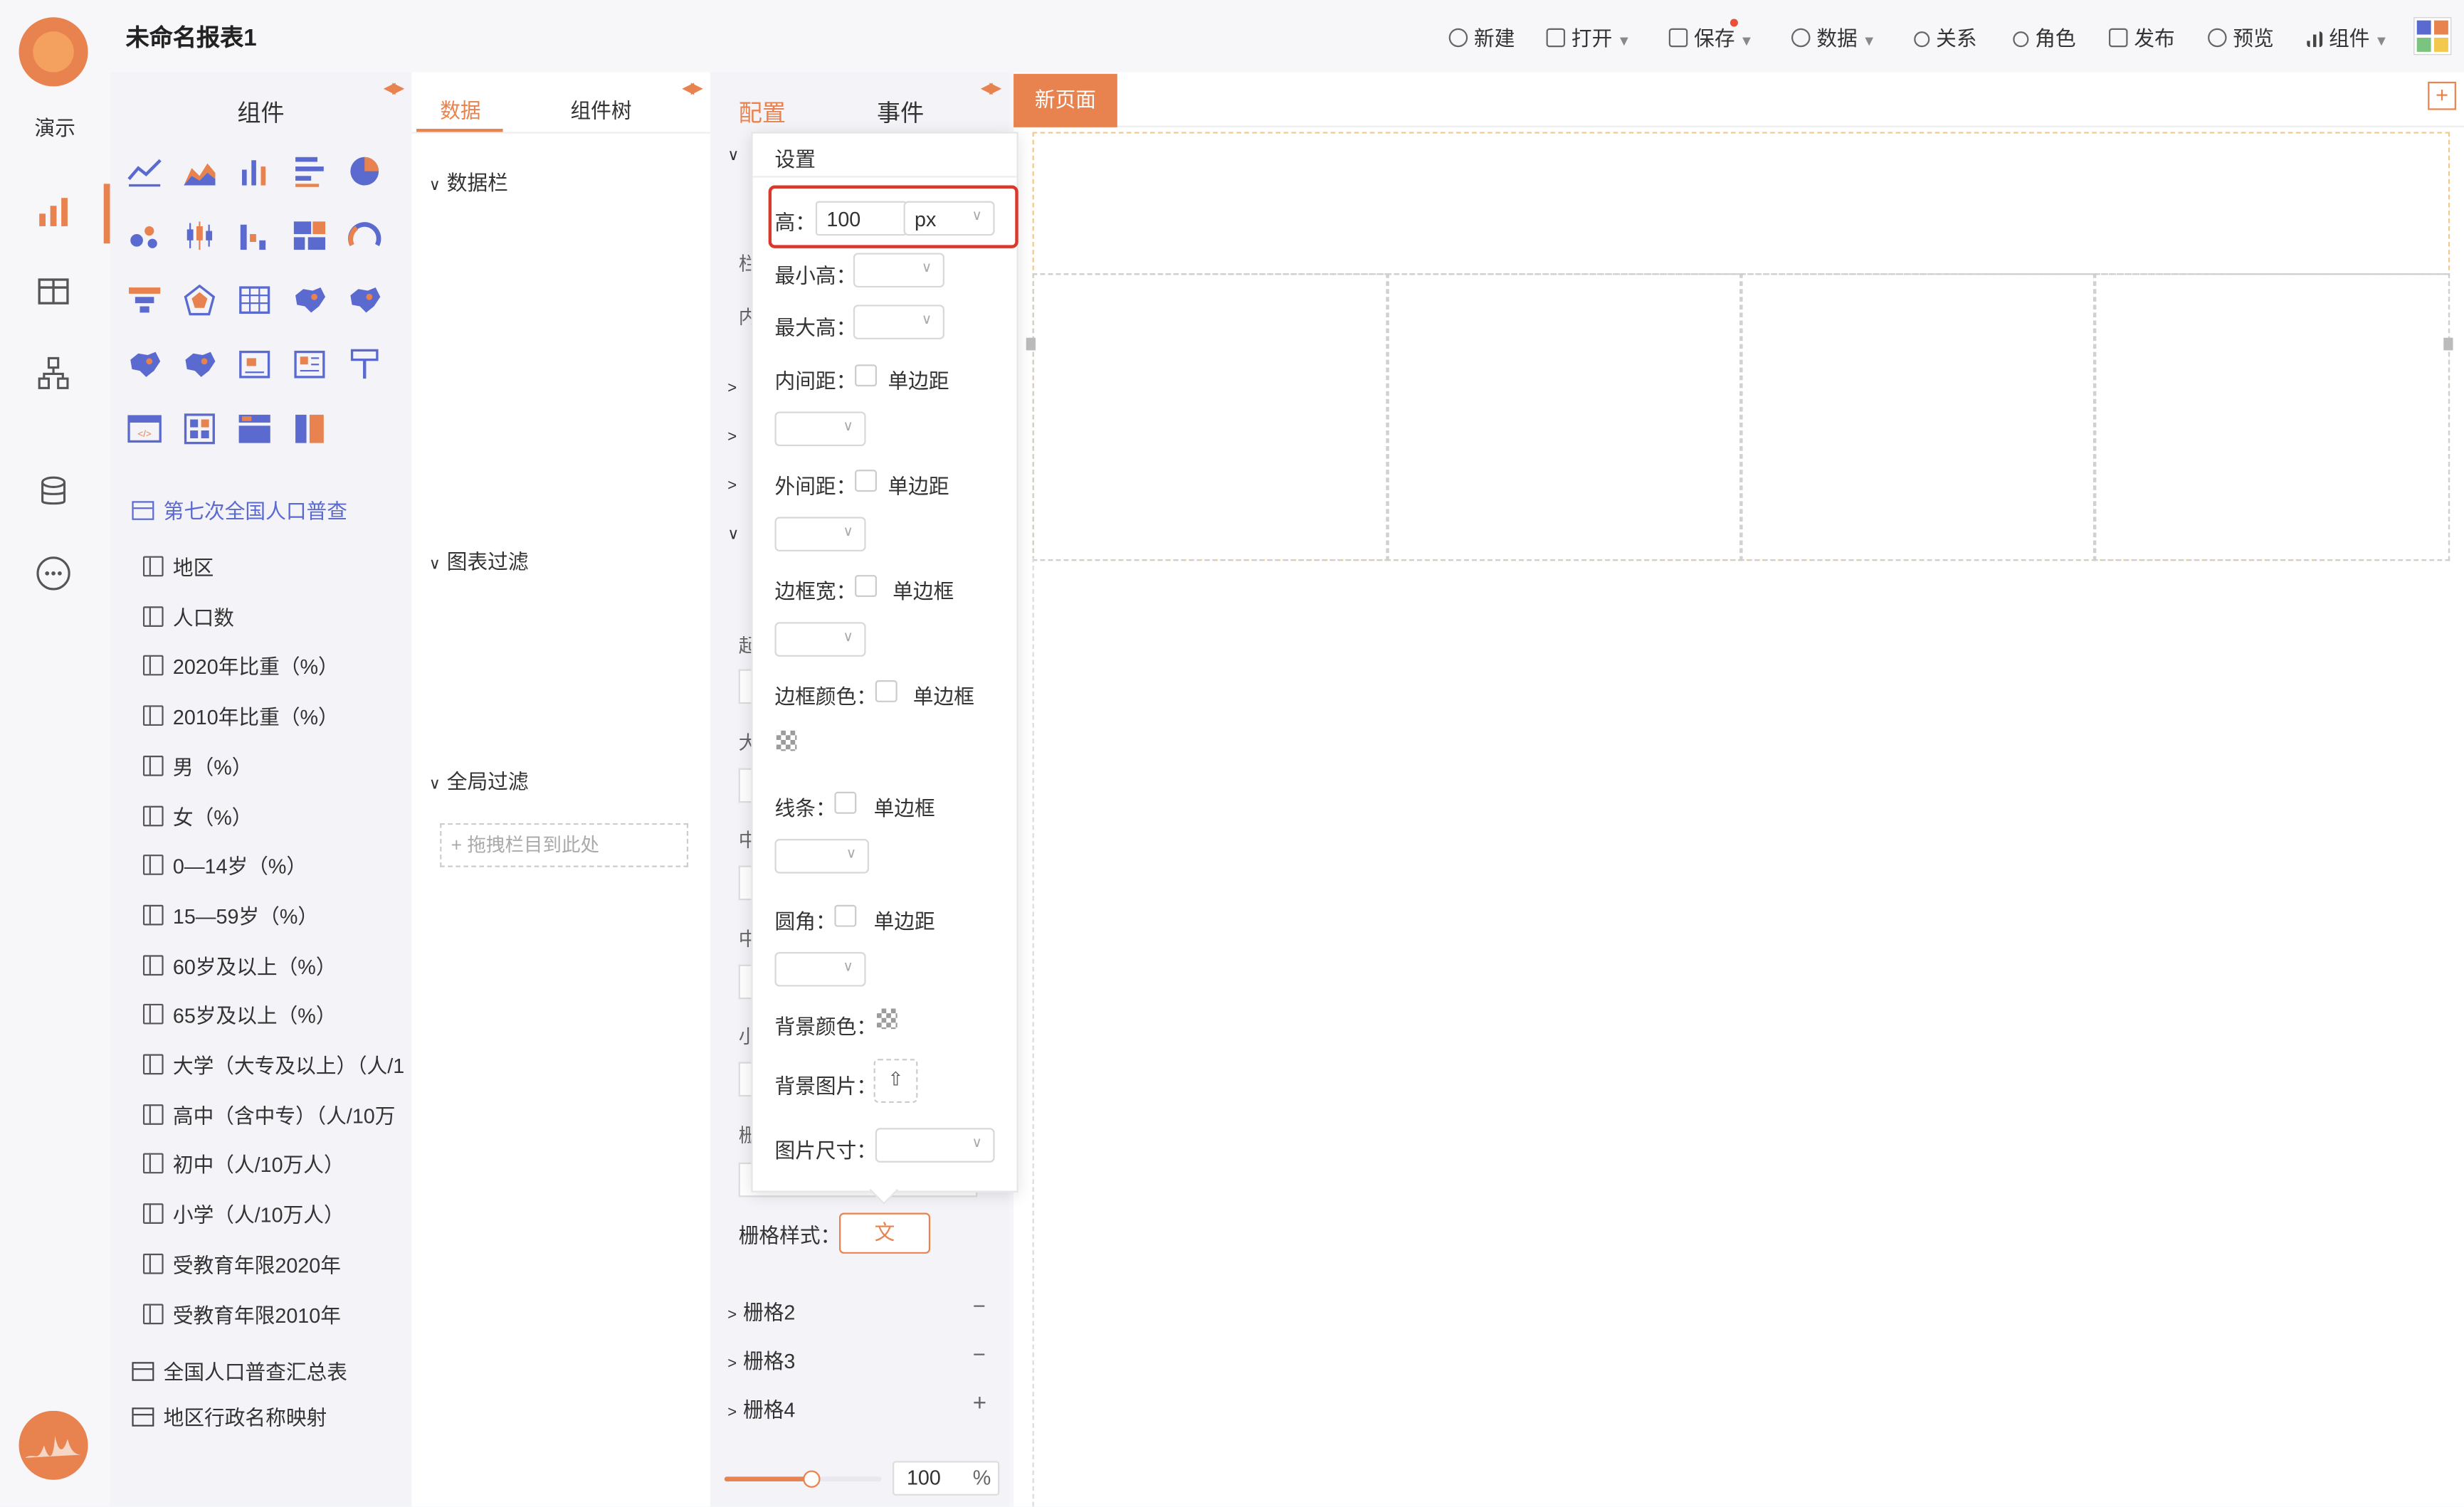 This screenshot has width=2464, height=1507. Describe the element at coordinates (144, 299) in the screenshot. I see `funnel-chart-icon` at that location.